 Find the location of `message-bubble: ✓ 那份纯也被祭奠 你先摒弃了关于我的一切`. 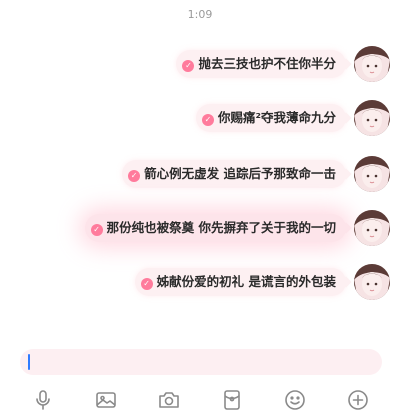

message-bubble: ✓ 那份纯也被祭奠 你先摒弃了关于我的一切 is located at coordinates (218, 228).